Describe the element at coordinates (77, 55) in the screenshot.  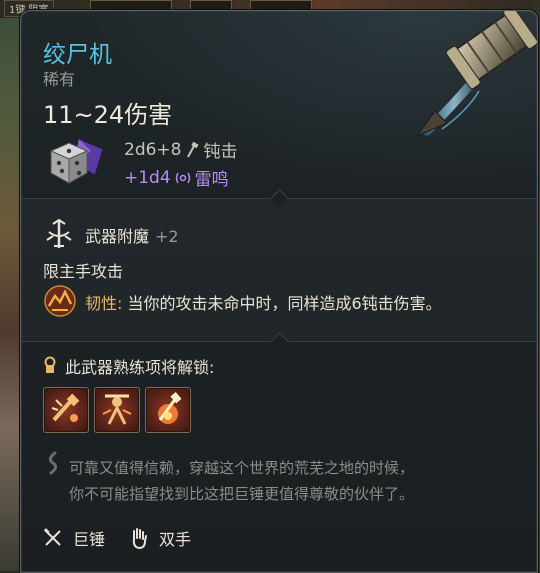
I see `item-name: 绞尸机` at that location.